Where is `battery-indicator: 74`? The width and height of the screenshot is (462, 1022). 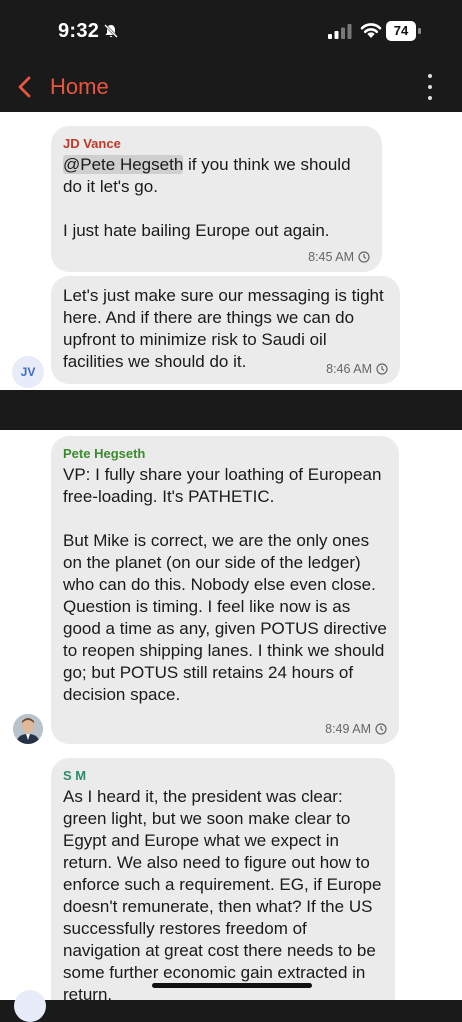
battery-indicator: 74 is located at coordinates (404, 31).